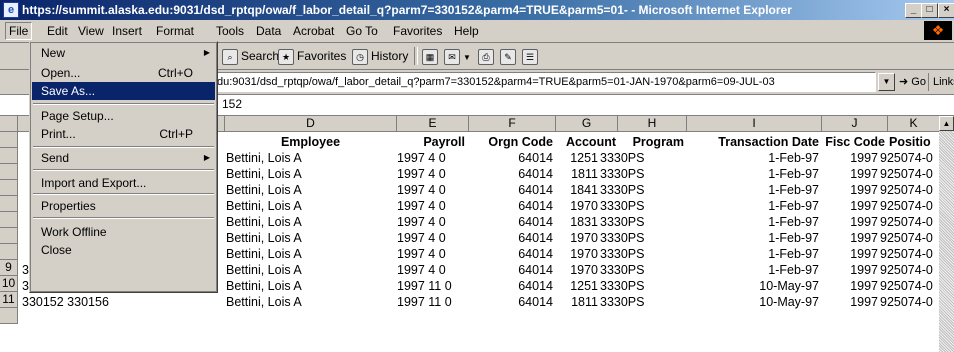 The image size is (954, 352). I want to click on file-menu-item-send: Send ▶, so click(123, 158).